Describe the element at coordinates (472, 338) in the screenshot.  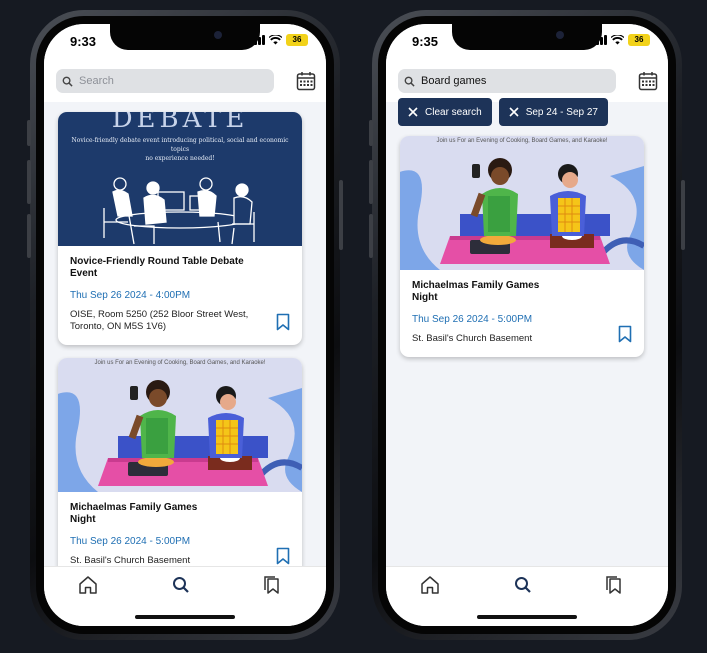
I see `event-location: St. Basil's Church Basement` at that location.